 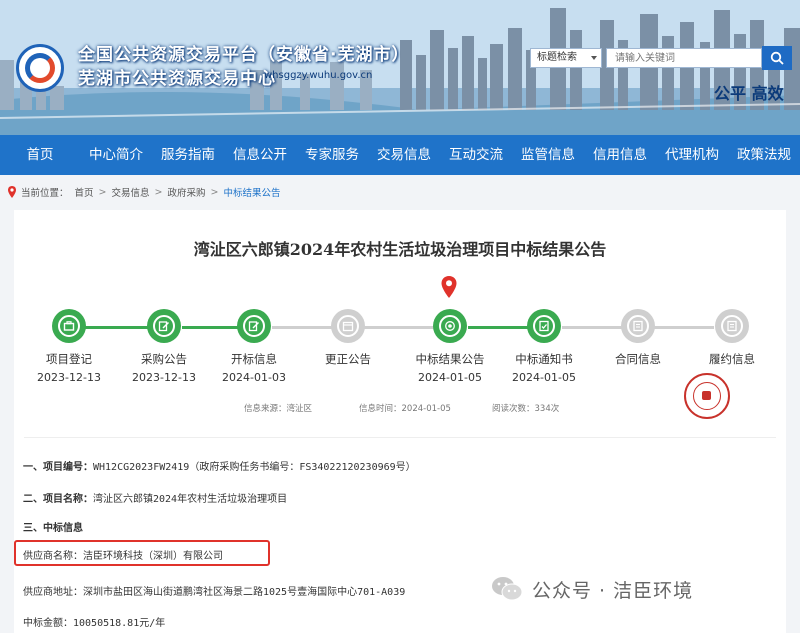 I want to click on divider, so click(x=400, y=437).